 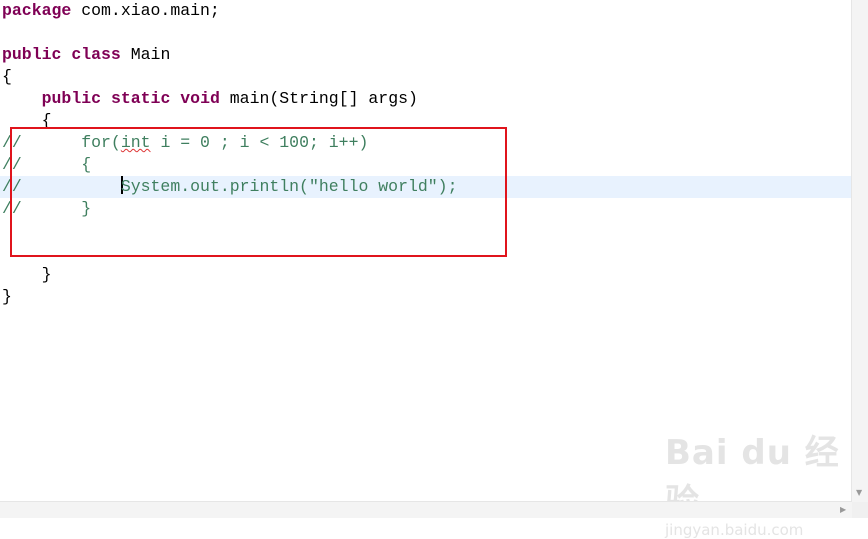 I want to click on scrollbar-corner, so click(x=860, y=510).